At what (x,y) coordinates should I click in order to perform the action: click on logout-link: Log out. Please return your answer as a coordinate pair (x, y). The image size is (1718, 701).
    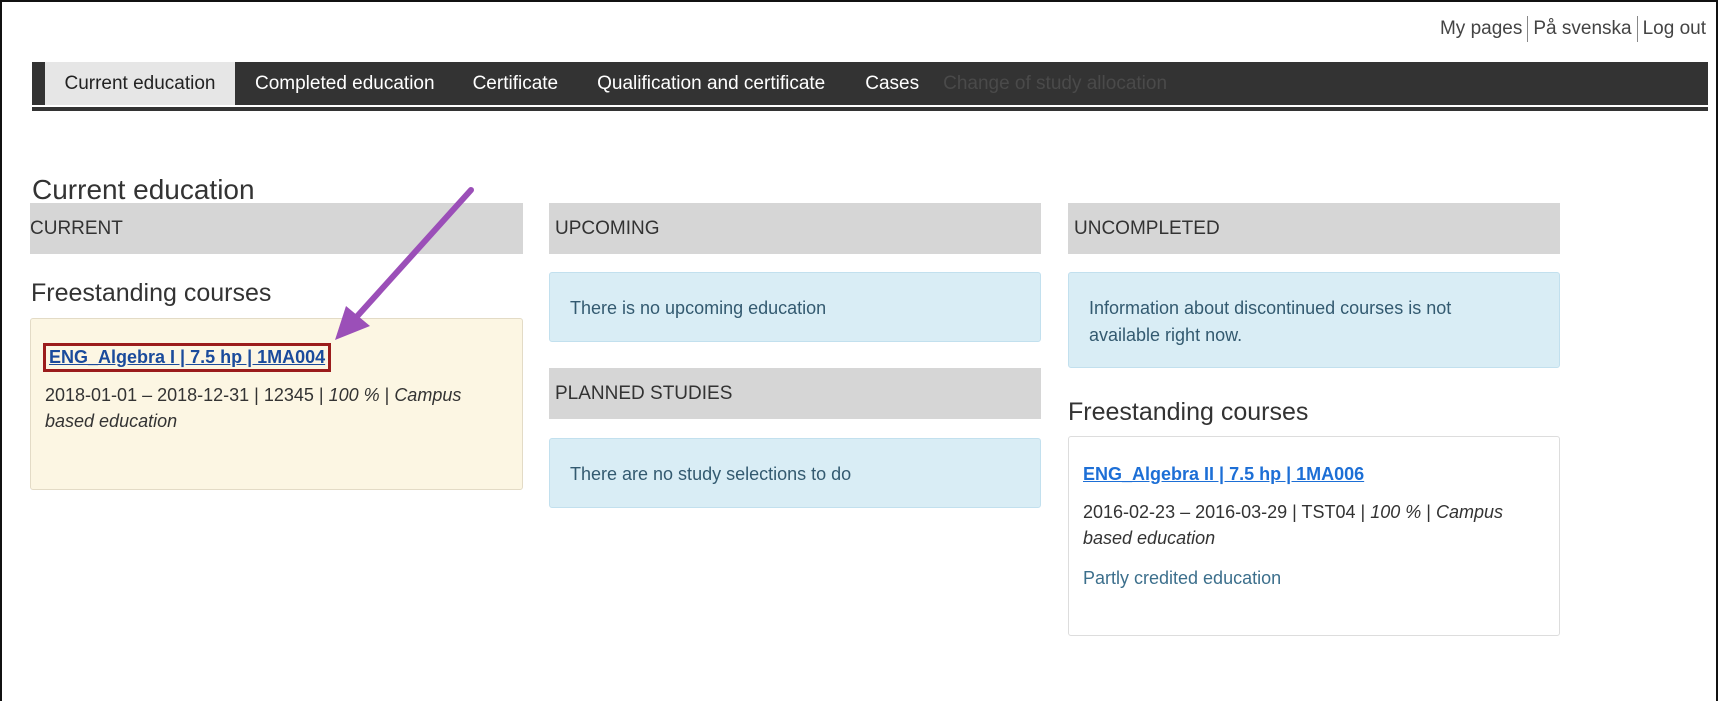
    Looking at the image, I should click on (1674, 29).